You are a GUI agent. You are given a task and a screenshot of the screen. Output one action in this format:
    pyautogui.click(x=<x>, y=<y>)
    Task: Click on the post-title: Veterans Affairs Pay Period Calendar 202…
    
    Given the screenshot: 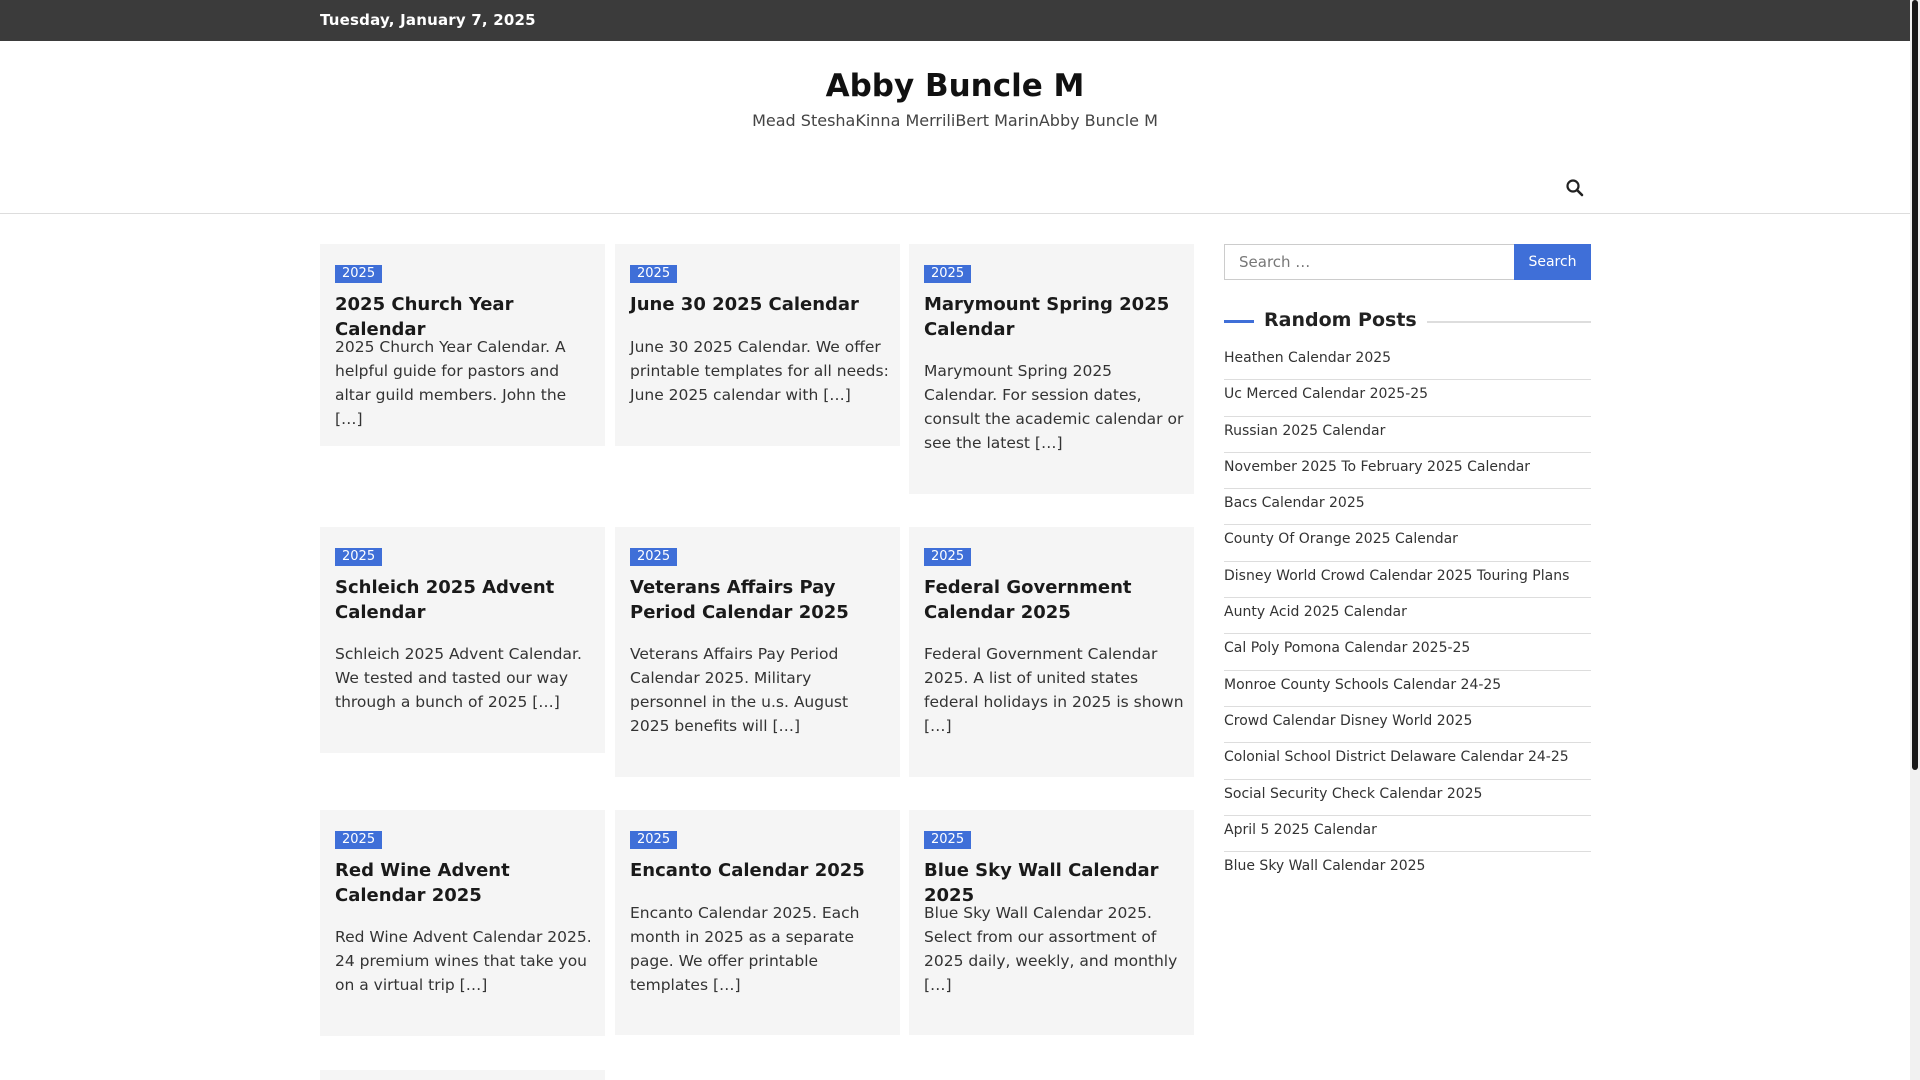 What is the action you would take?
    pyautogui.click(x=761, y=600)
    